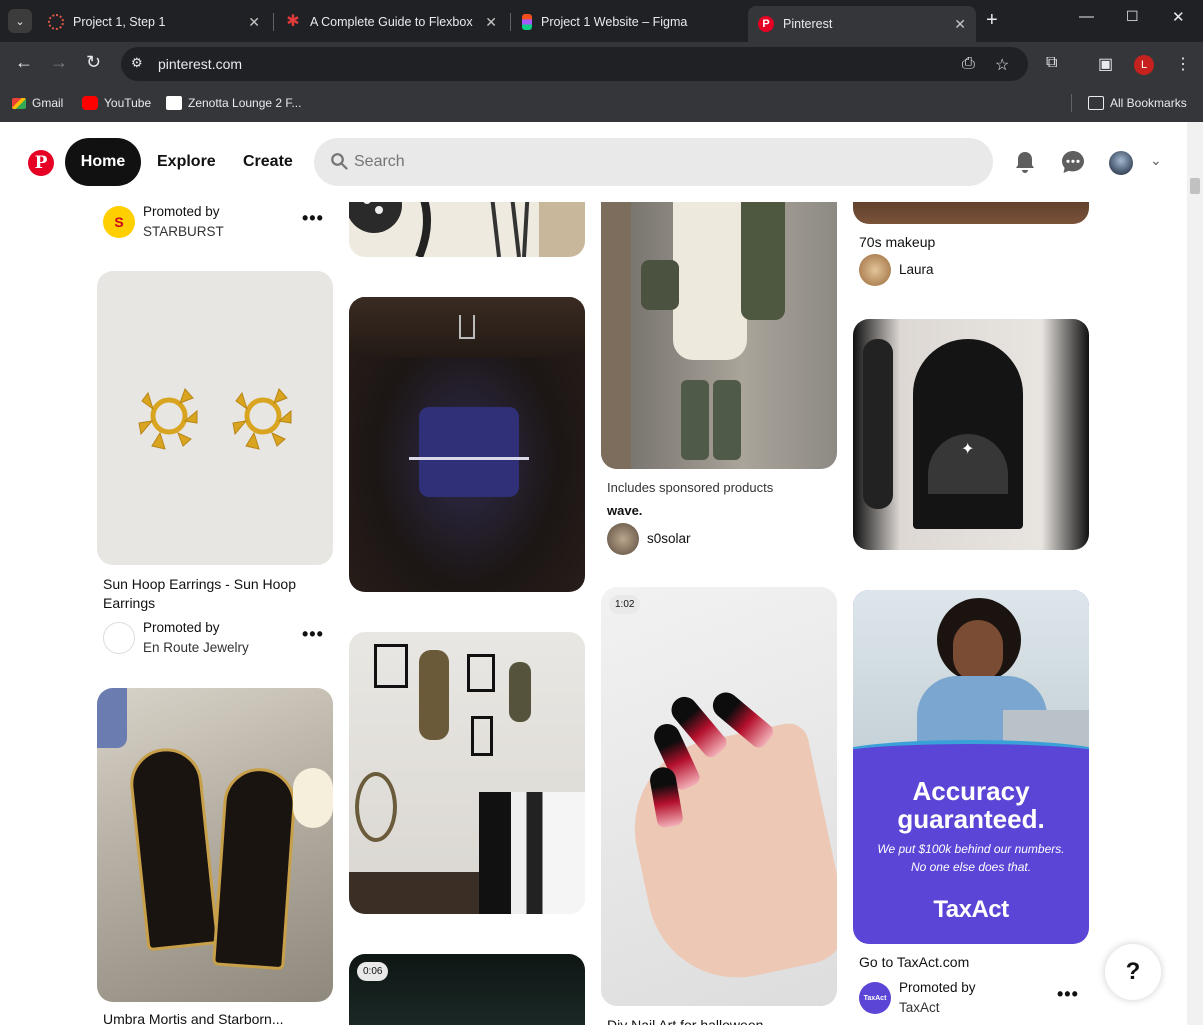  I want to click on close-window-icon: ✕, so click(1178, 17).